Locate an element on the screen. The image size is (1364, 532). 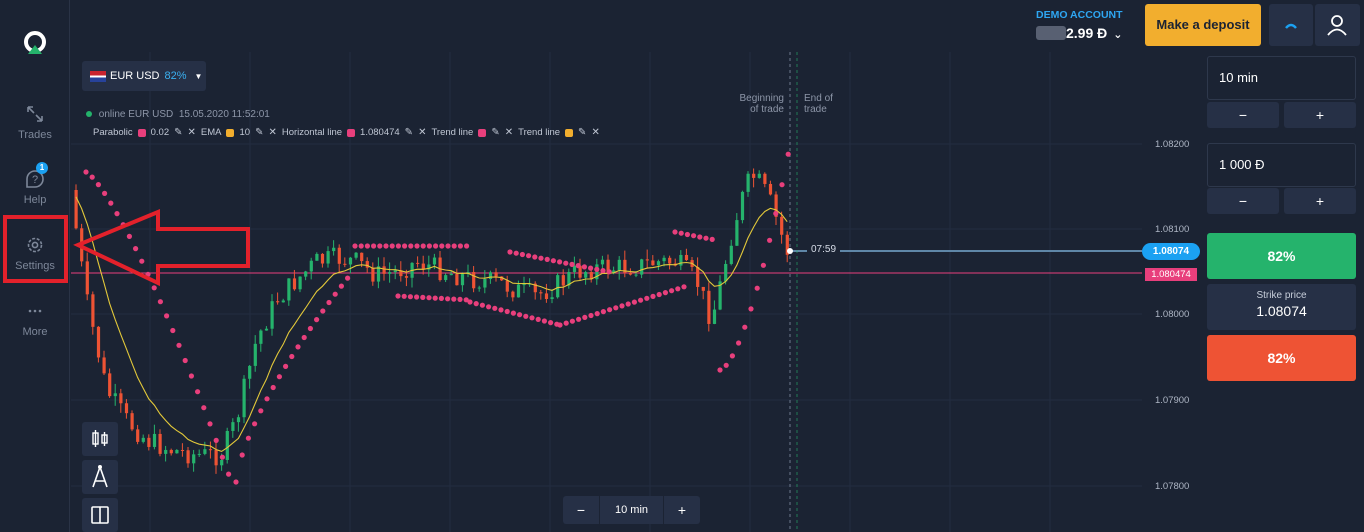
amount-minus-button: − is located at coordinates (1243, 201).